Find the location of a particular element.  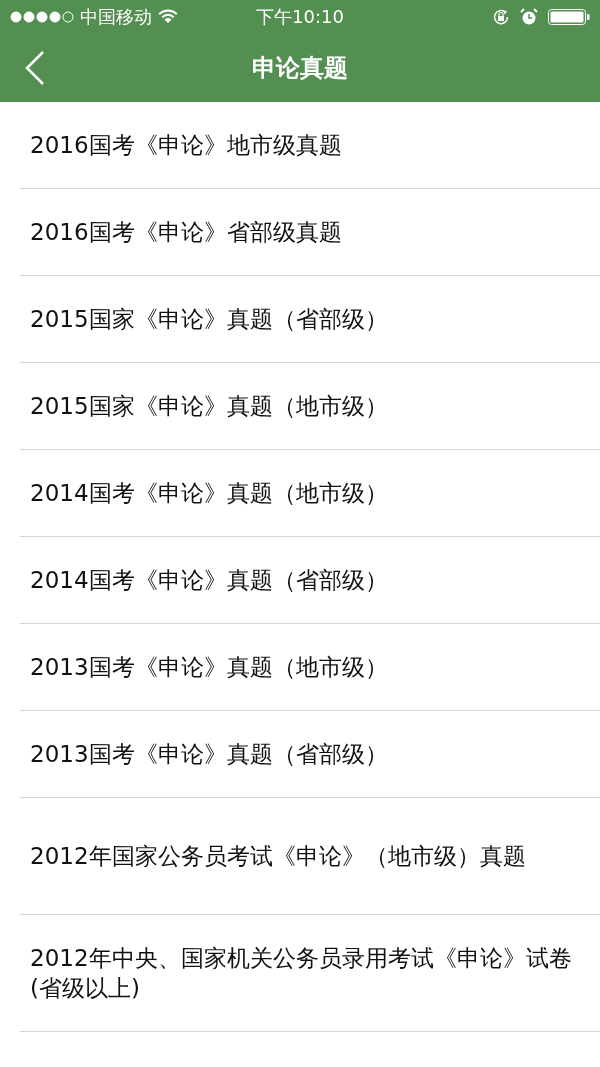

list-item: 2014国考《申论》真题（省部级） is located at coordinates (209, 580).